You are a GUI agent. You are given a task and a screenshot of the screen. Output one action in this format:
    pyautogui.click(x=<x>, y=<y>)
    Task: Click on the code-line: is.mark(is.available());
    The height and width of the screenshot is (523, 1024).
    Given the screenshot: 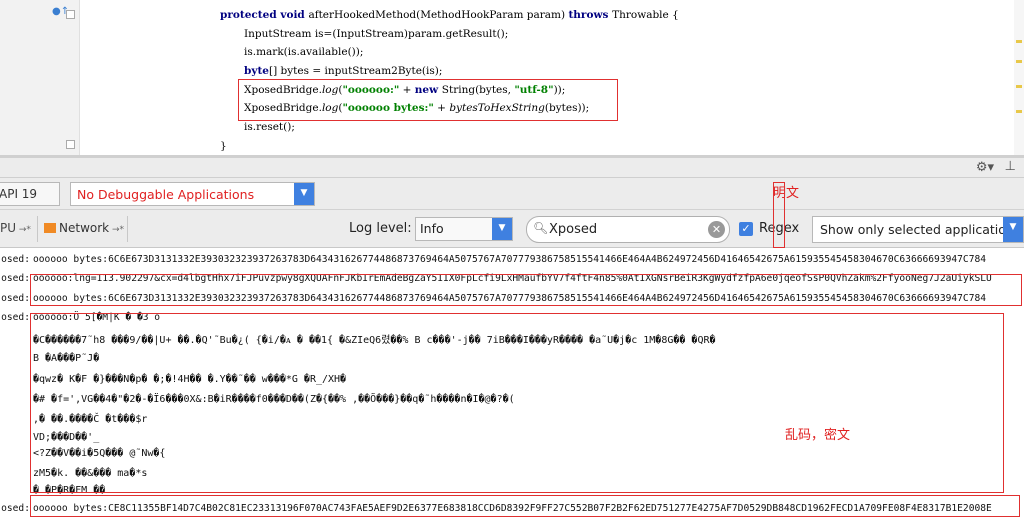 What is the action you would take?
    pyautogui.click(x=303, y=52)
    